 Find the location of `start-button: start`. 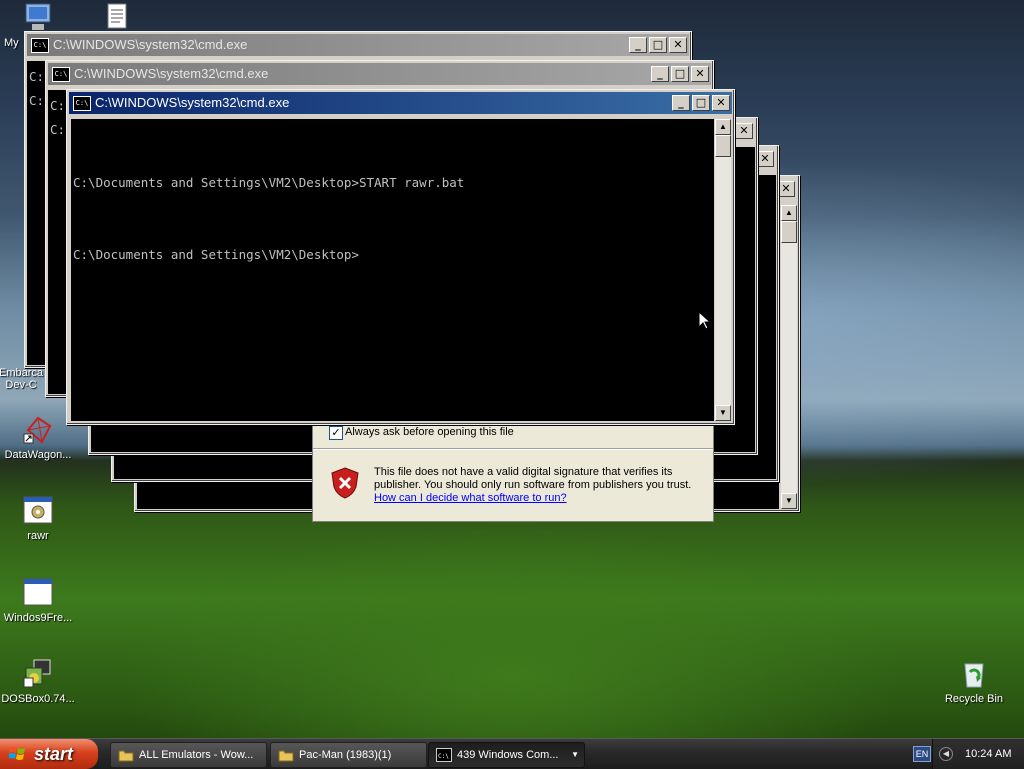

start-button: start is located at coordinates (49, 754).